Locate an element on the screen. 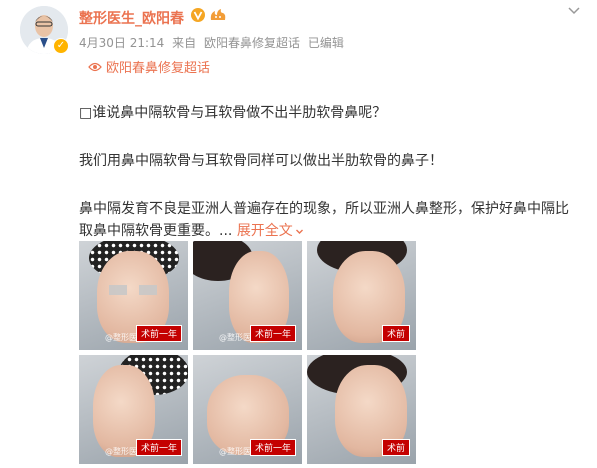  expand-full-text-link: 展开全文 is located at coordinates (270, 231).